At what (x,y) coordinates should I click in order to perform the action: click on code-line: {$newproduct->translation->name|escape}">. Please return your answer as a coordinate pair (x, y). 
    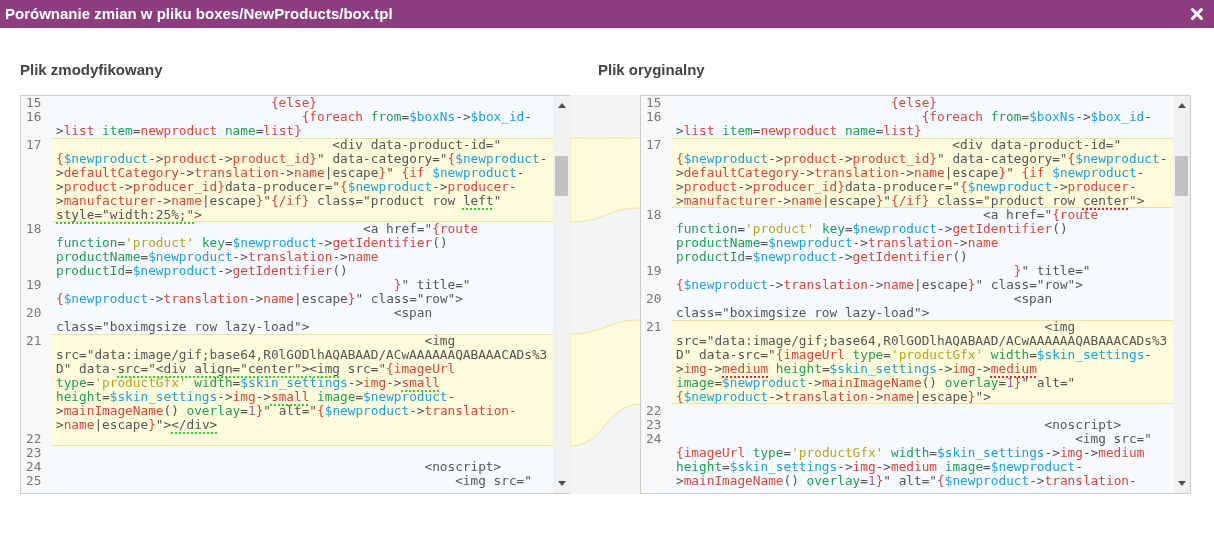
    Looking at the image, I should click on (833, 397).